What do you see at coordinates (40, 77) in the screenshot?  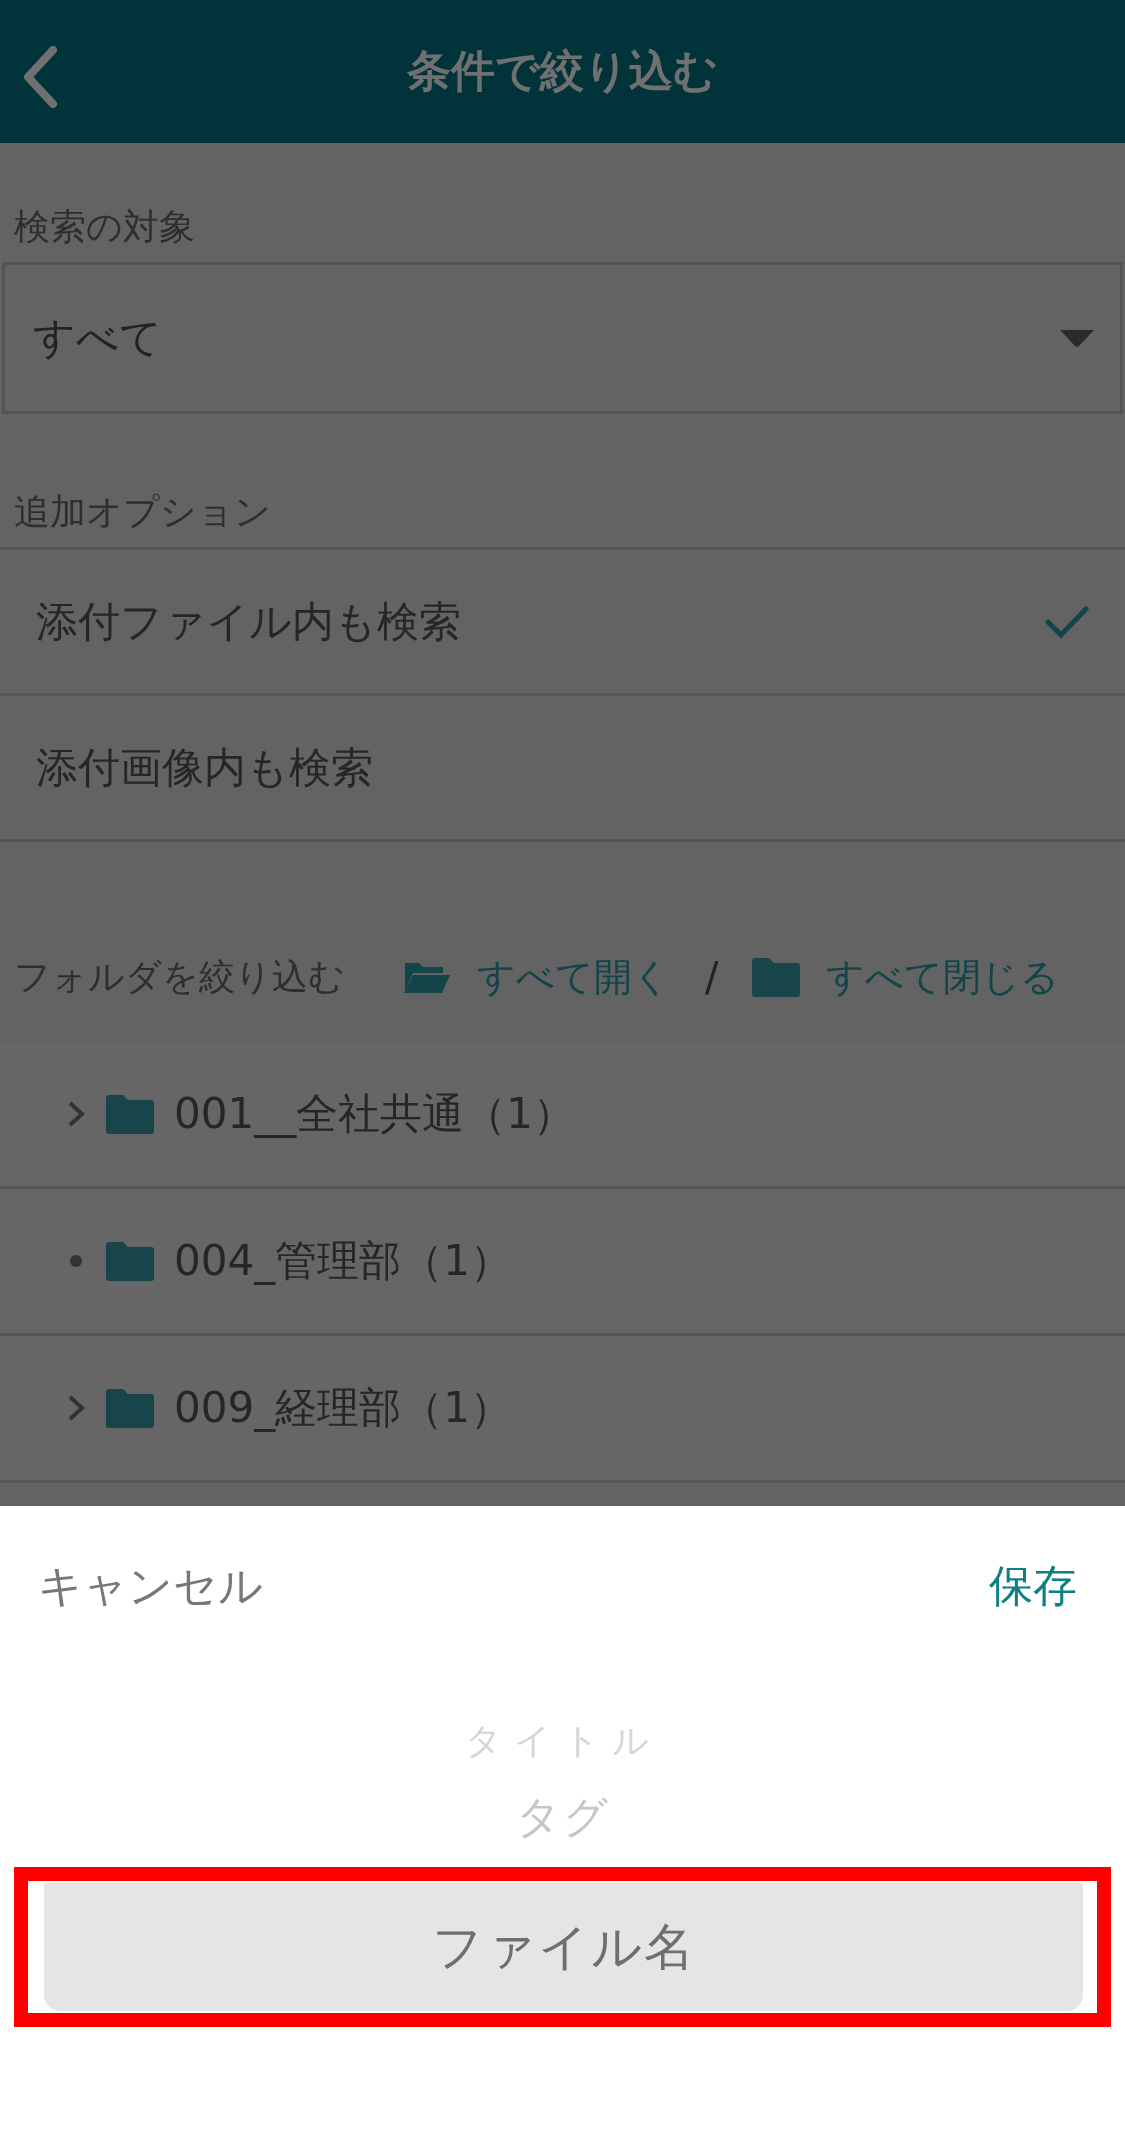 I see `back-icon` at bounding box center [40, 77].